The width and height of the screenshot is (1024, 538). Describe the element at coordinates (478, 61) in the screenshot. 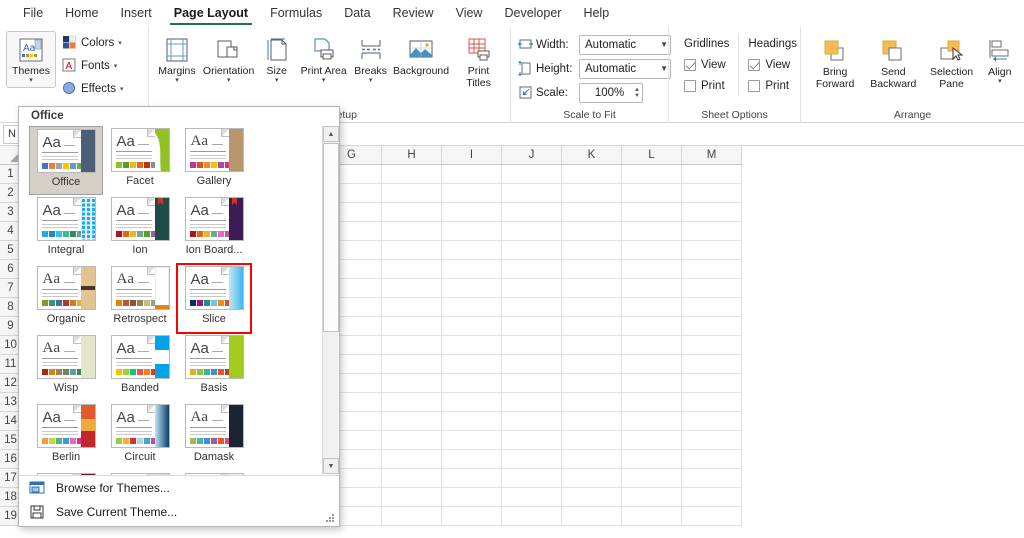

I see `print-titles-button: Print Titles` at that location.